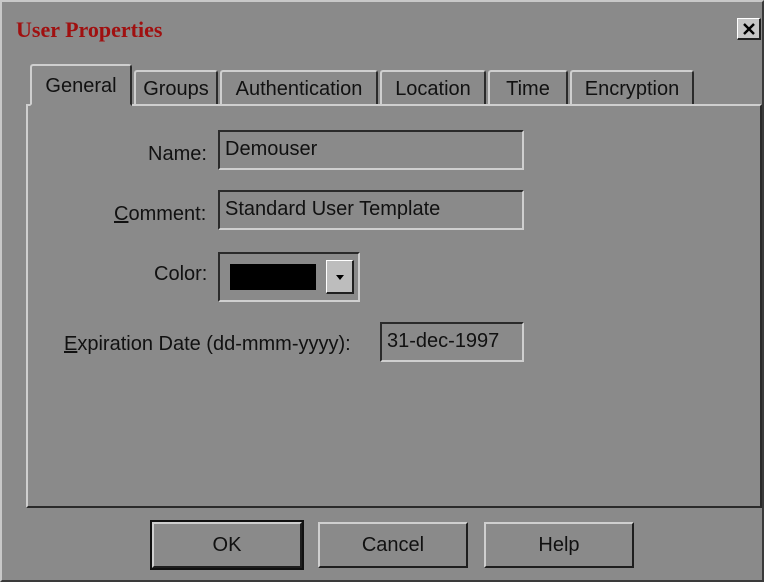  I want to click on tab-location-label: Location, so click(433, 89).